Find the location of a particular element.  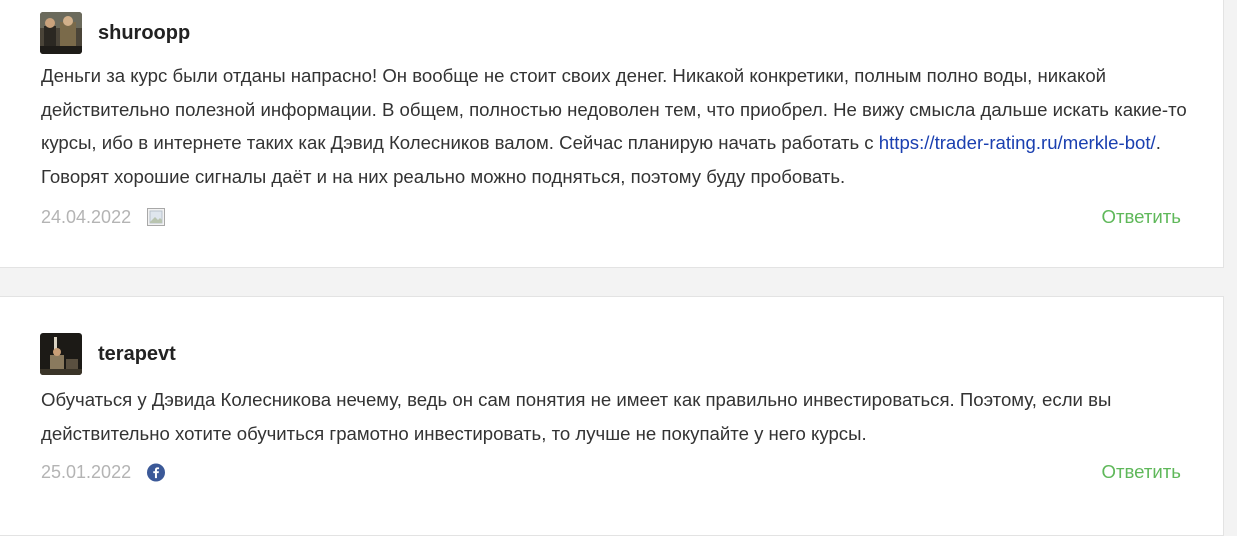

comment-date: 25.01.2022 is located at coordinates (86, 471).